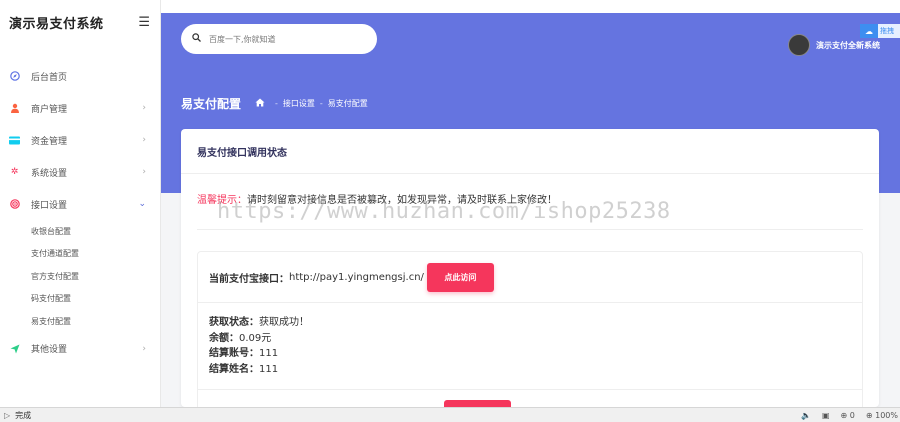 The height and width of the screenshot is (422, 900). Describe the element at coordinates (14, 348) in the screenshot. I see `send-icon` at that location.